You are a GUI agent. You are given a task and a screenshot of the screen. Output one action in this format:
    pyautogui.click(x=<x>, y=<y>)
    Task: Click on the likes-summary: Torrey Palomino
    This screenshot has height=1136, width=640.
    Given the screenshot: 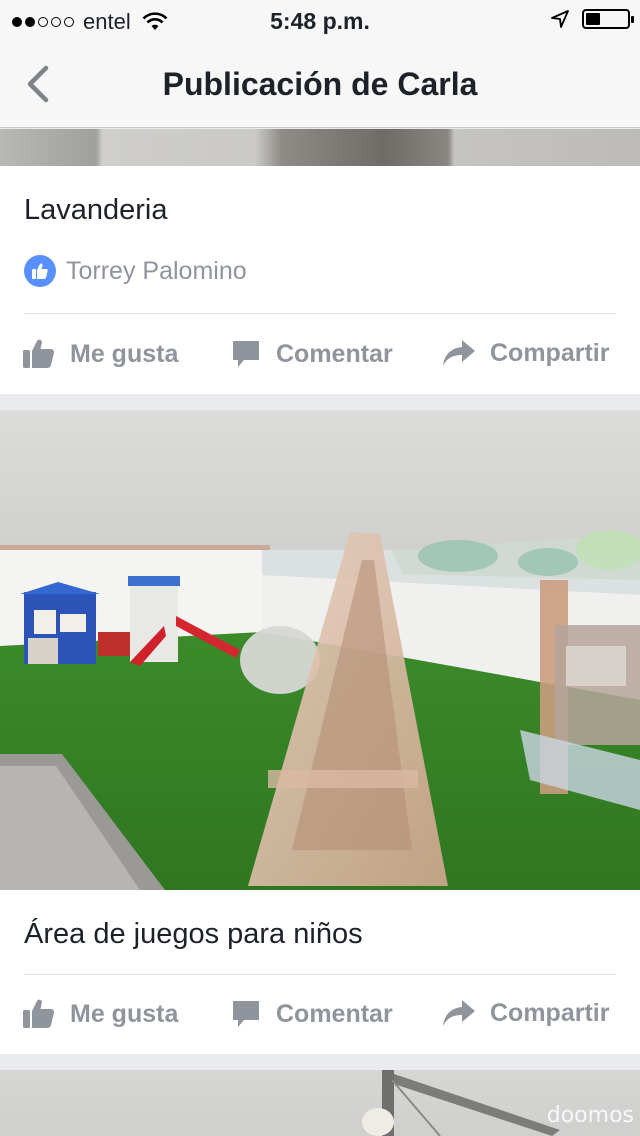 What is the action you would take?
    pyautogui.click(x=135, y=271)
    